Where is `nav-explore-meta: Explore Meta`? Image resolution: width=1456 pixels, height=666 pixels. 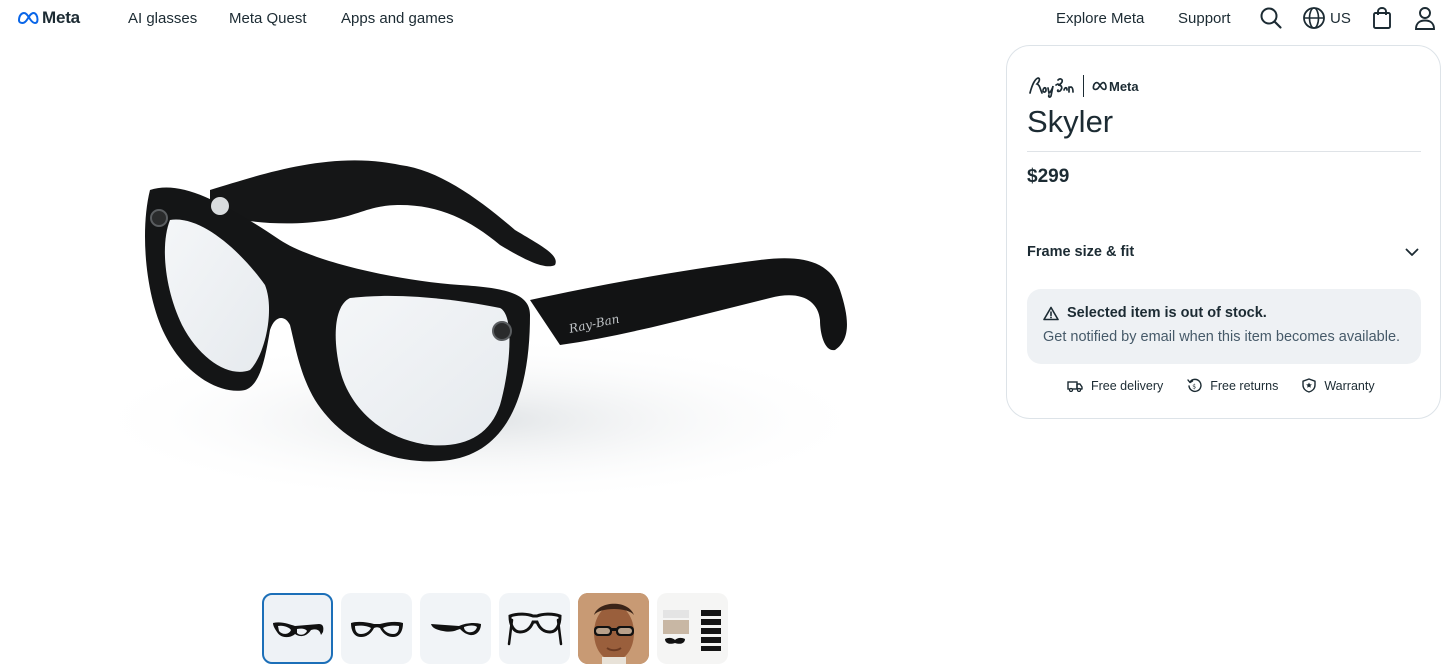 nav-explore-meta: Explore Meta is located at coordinates (1100, 18).